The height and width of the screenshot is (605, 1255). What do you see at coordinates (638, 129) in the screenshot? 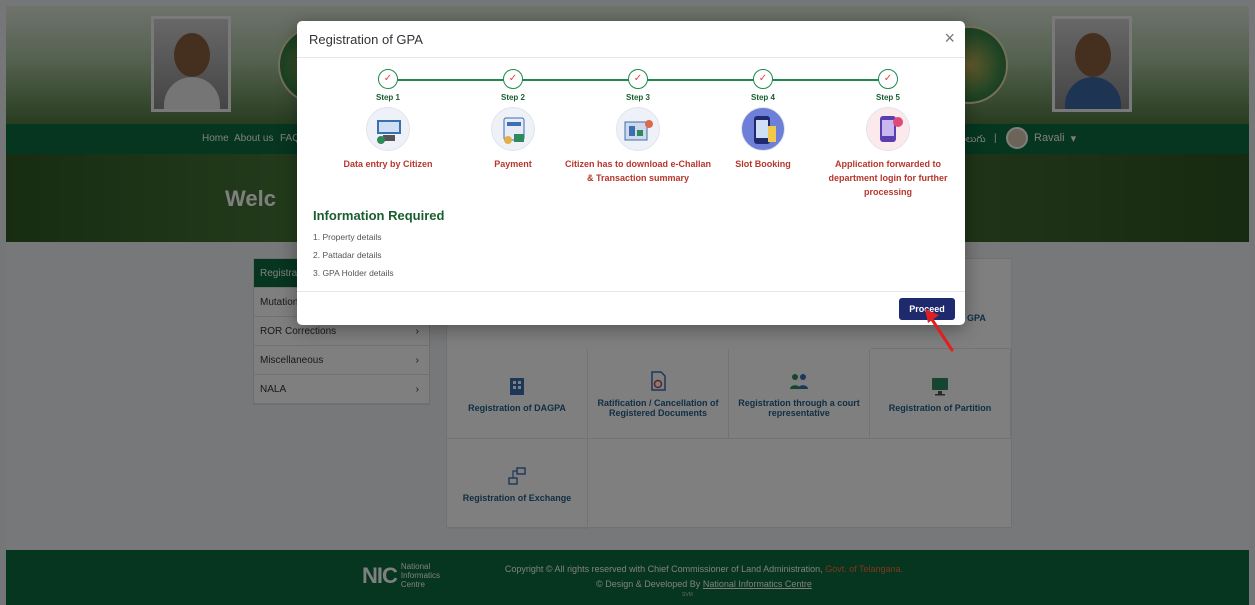
I see `download-icon` at bounding box center [638, 129].